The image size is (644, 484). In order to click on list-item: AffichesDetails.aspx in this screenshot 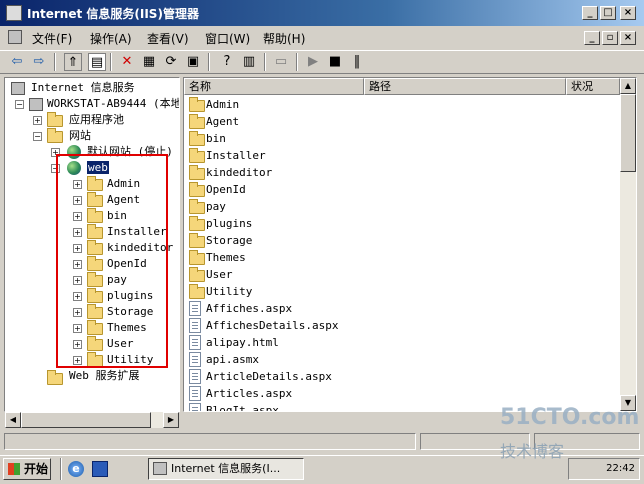, I will do `click(272, 325)`.